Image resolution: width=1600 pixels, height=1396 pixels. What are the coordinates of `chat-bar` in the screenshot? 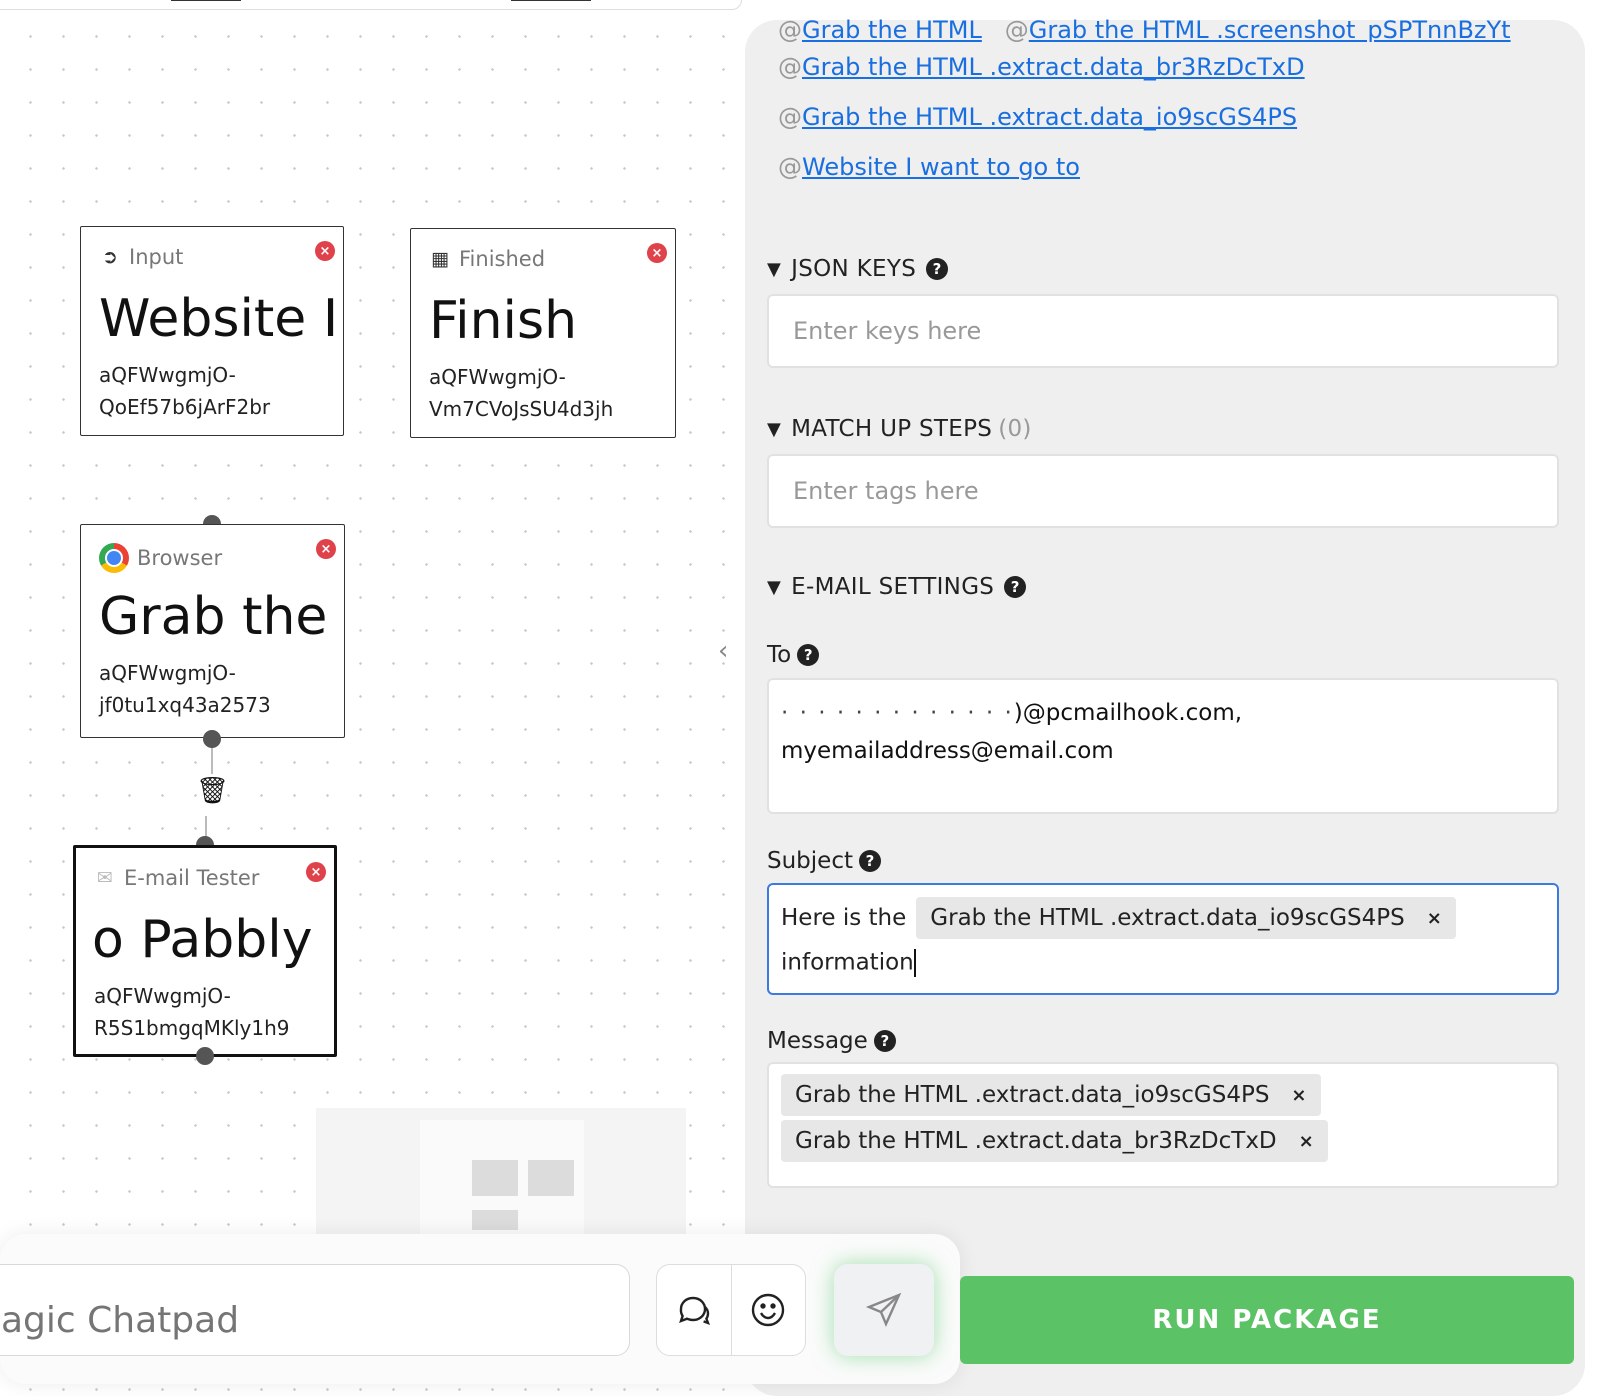 It's located at (480, 1309).